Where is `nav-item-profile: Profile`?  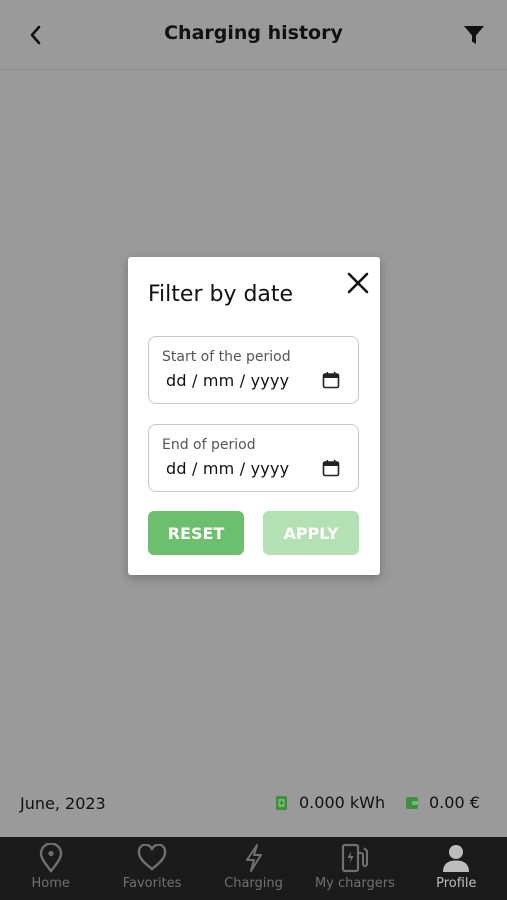 nav-item-profile: Profile is located at coordinates (456, 868).